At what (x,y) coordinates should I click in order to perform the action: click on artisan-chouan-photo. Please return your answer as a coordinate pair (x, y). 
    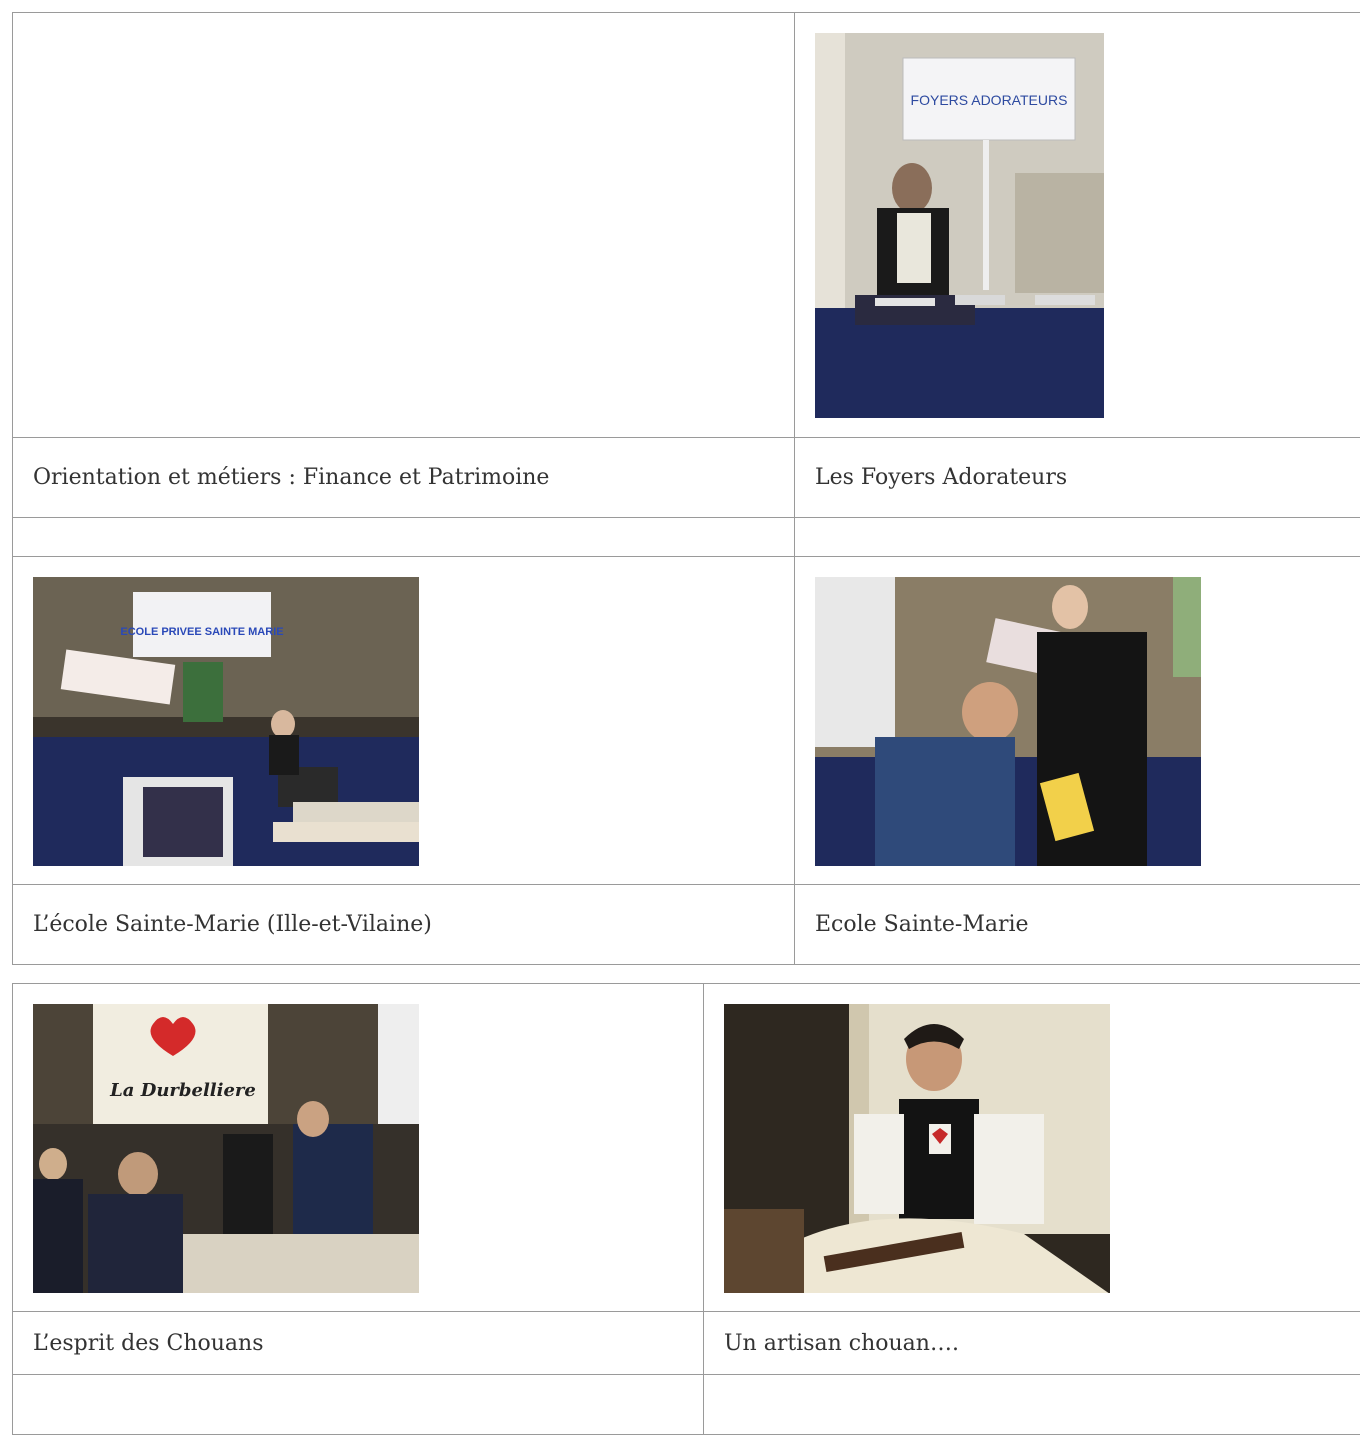
    Looking at the image, I should click on (917, 1148).